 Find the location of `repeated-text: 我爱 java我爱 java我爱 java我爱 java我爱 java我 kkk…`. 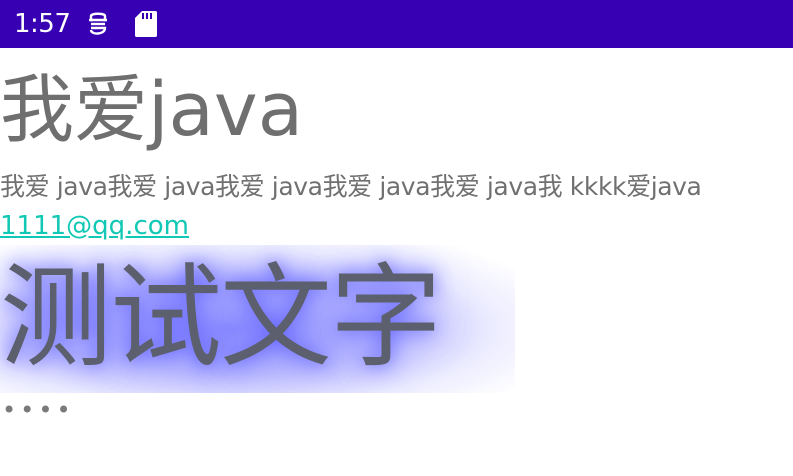

repeated-text: 我爱 java我爱 java我爱 java我爱 java我爱 java我 kkk… is located at coordinates (351, 186).